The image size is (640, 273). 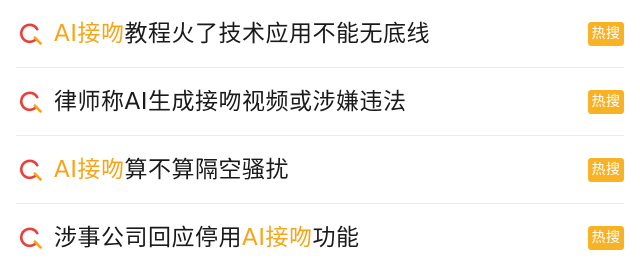 What do you see at coordinates (230, 102) in the screenshot?
I see `hot-search-title: 律师称AI生成接吻视频或涉嫌违法` at bounding box center [230, 102].